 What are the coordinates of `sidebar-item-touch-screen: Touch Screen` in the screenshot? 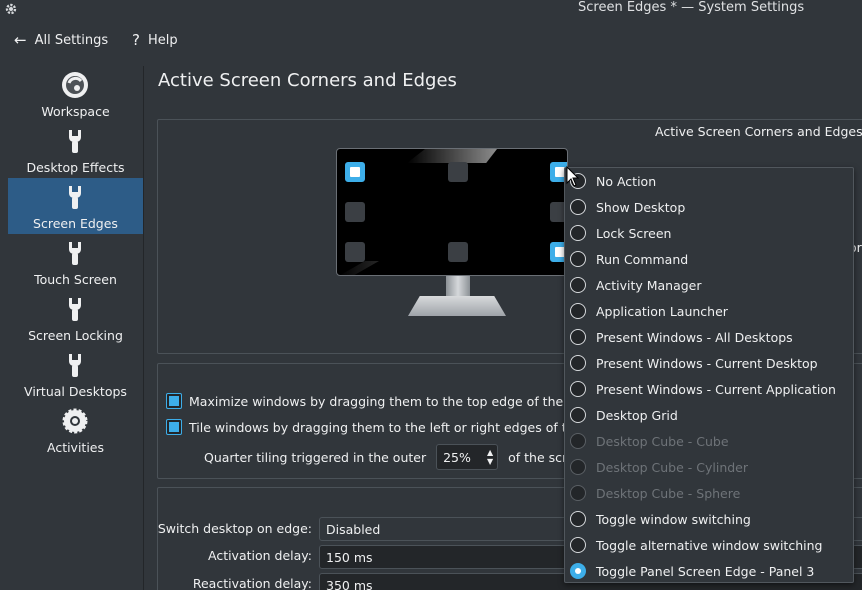 It's located at (75, 262).